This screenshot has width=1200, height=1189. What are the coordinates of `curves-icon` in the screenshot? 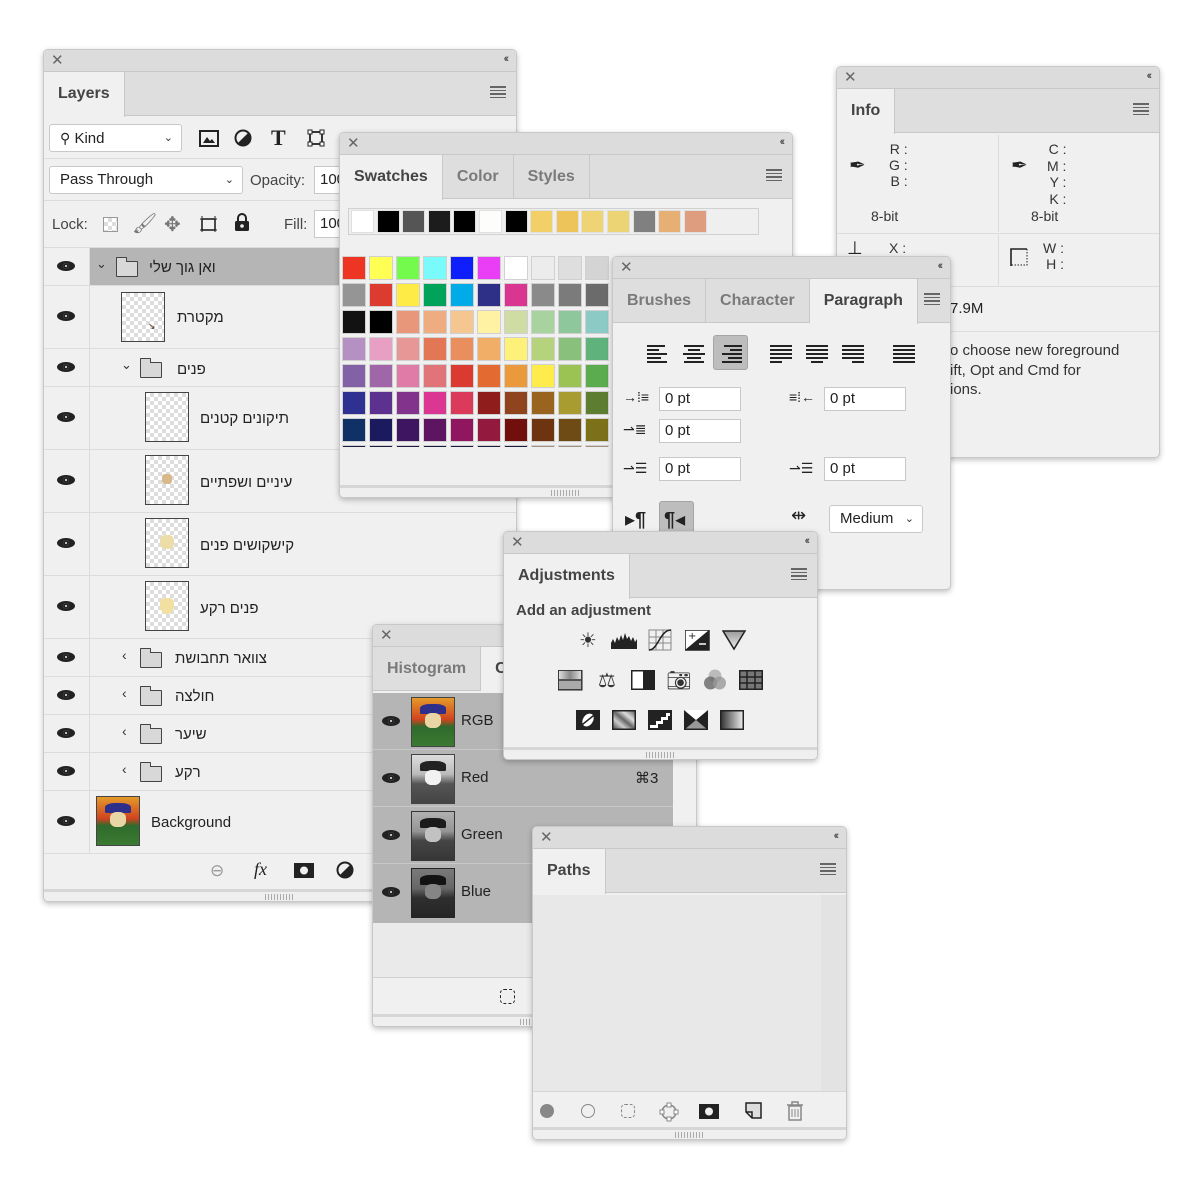 It's located at (661, 640).